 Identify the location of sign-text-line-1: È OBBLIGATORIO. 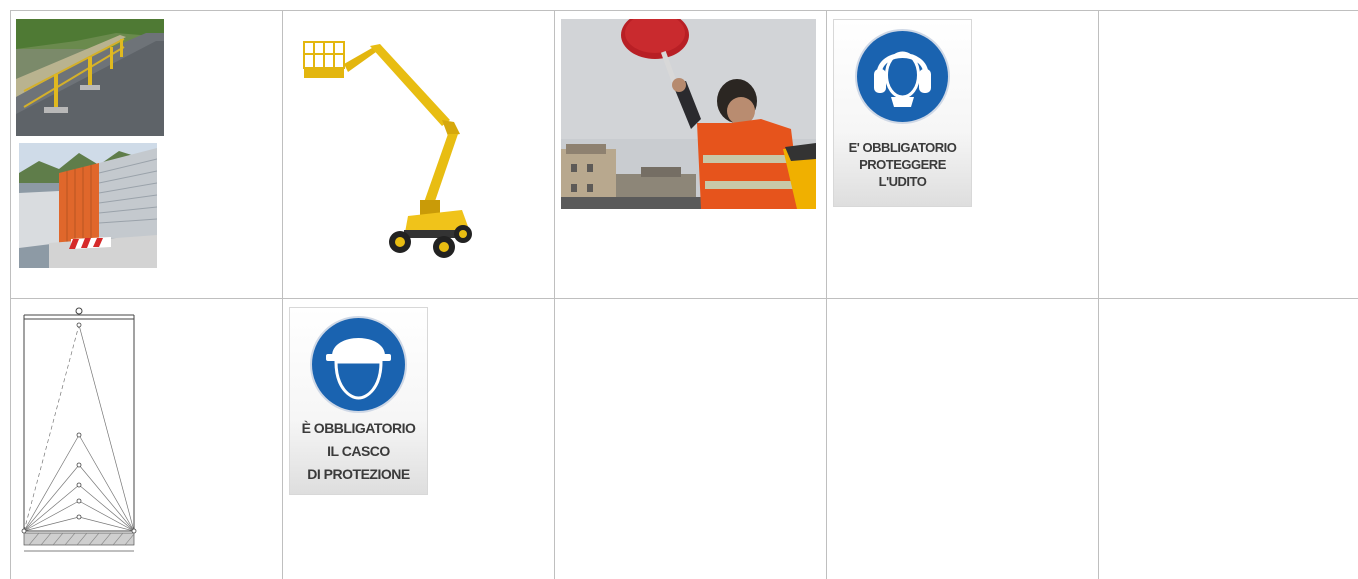
(358, 428).